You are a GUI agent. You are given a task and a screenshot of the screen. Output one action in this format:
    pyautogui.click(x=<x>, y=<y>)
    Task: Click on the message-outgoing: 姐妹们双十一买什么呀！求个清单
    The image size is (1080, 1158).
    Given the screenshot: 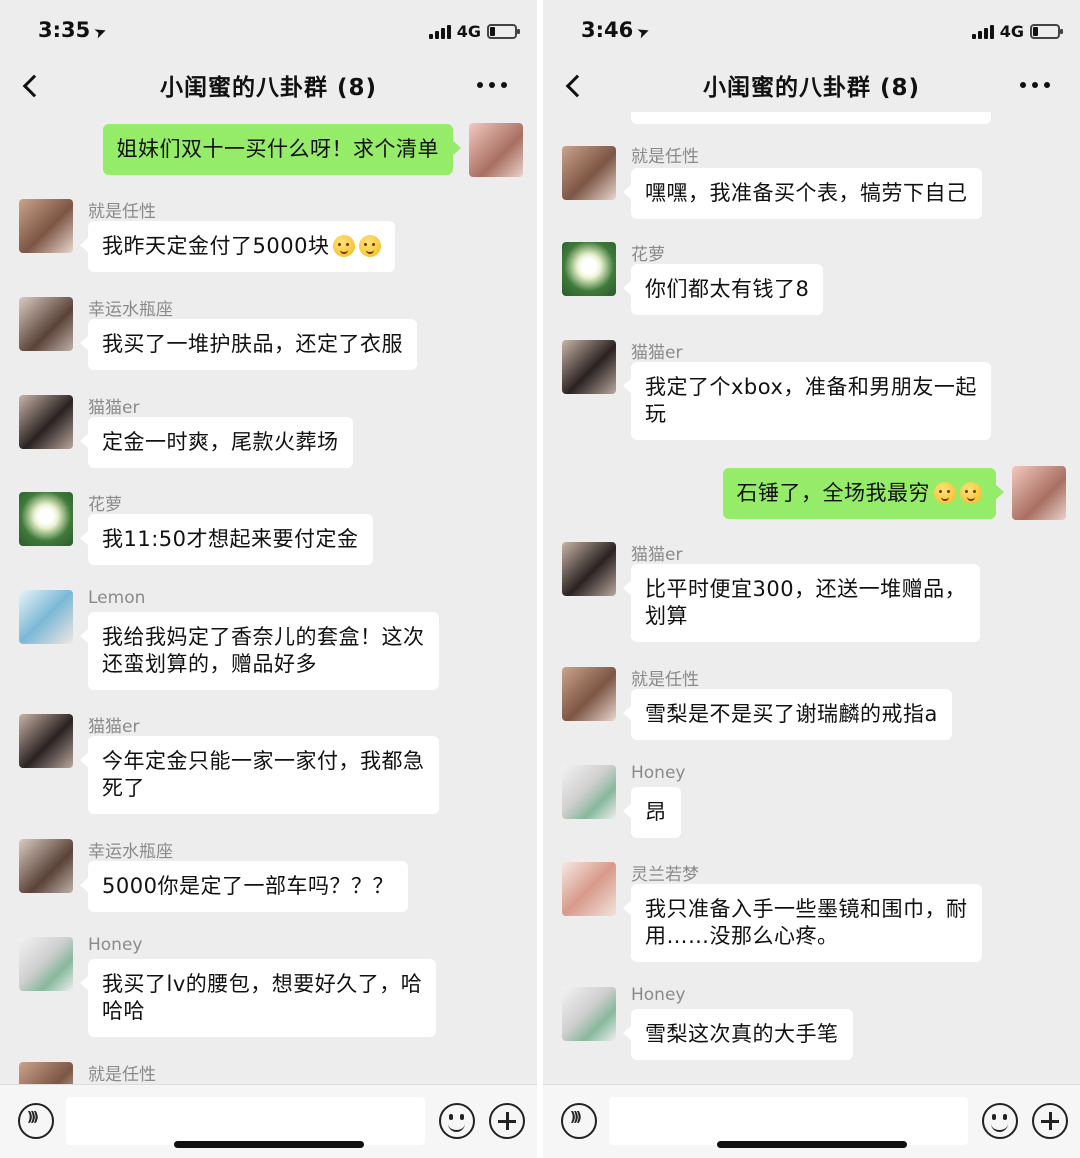 What is the action you would take?
    pyautogui.click(x=268, y=150)
    